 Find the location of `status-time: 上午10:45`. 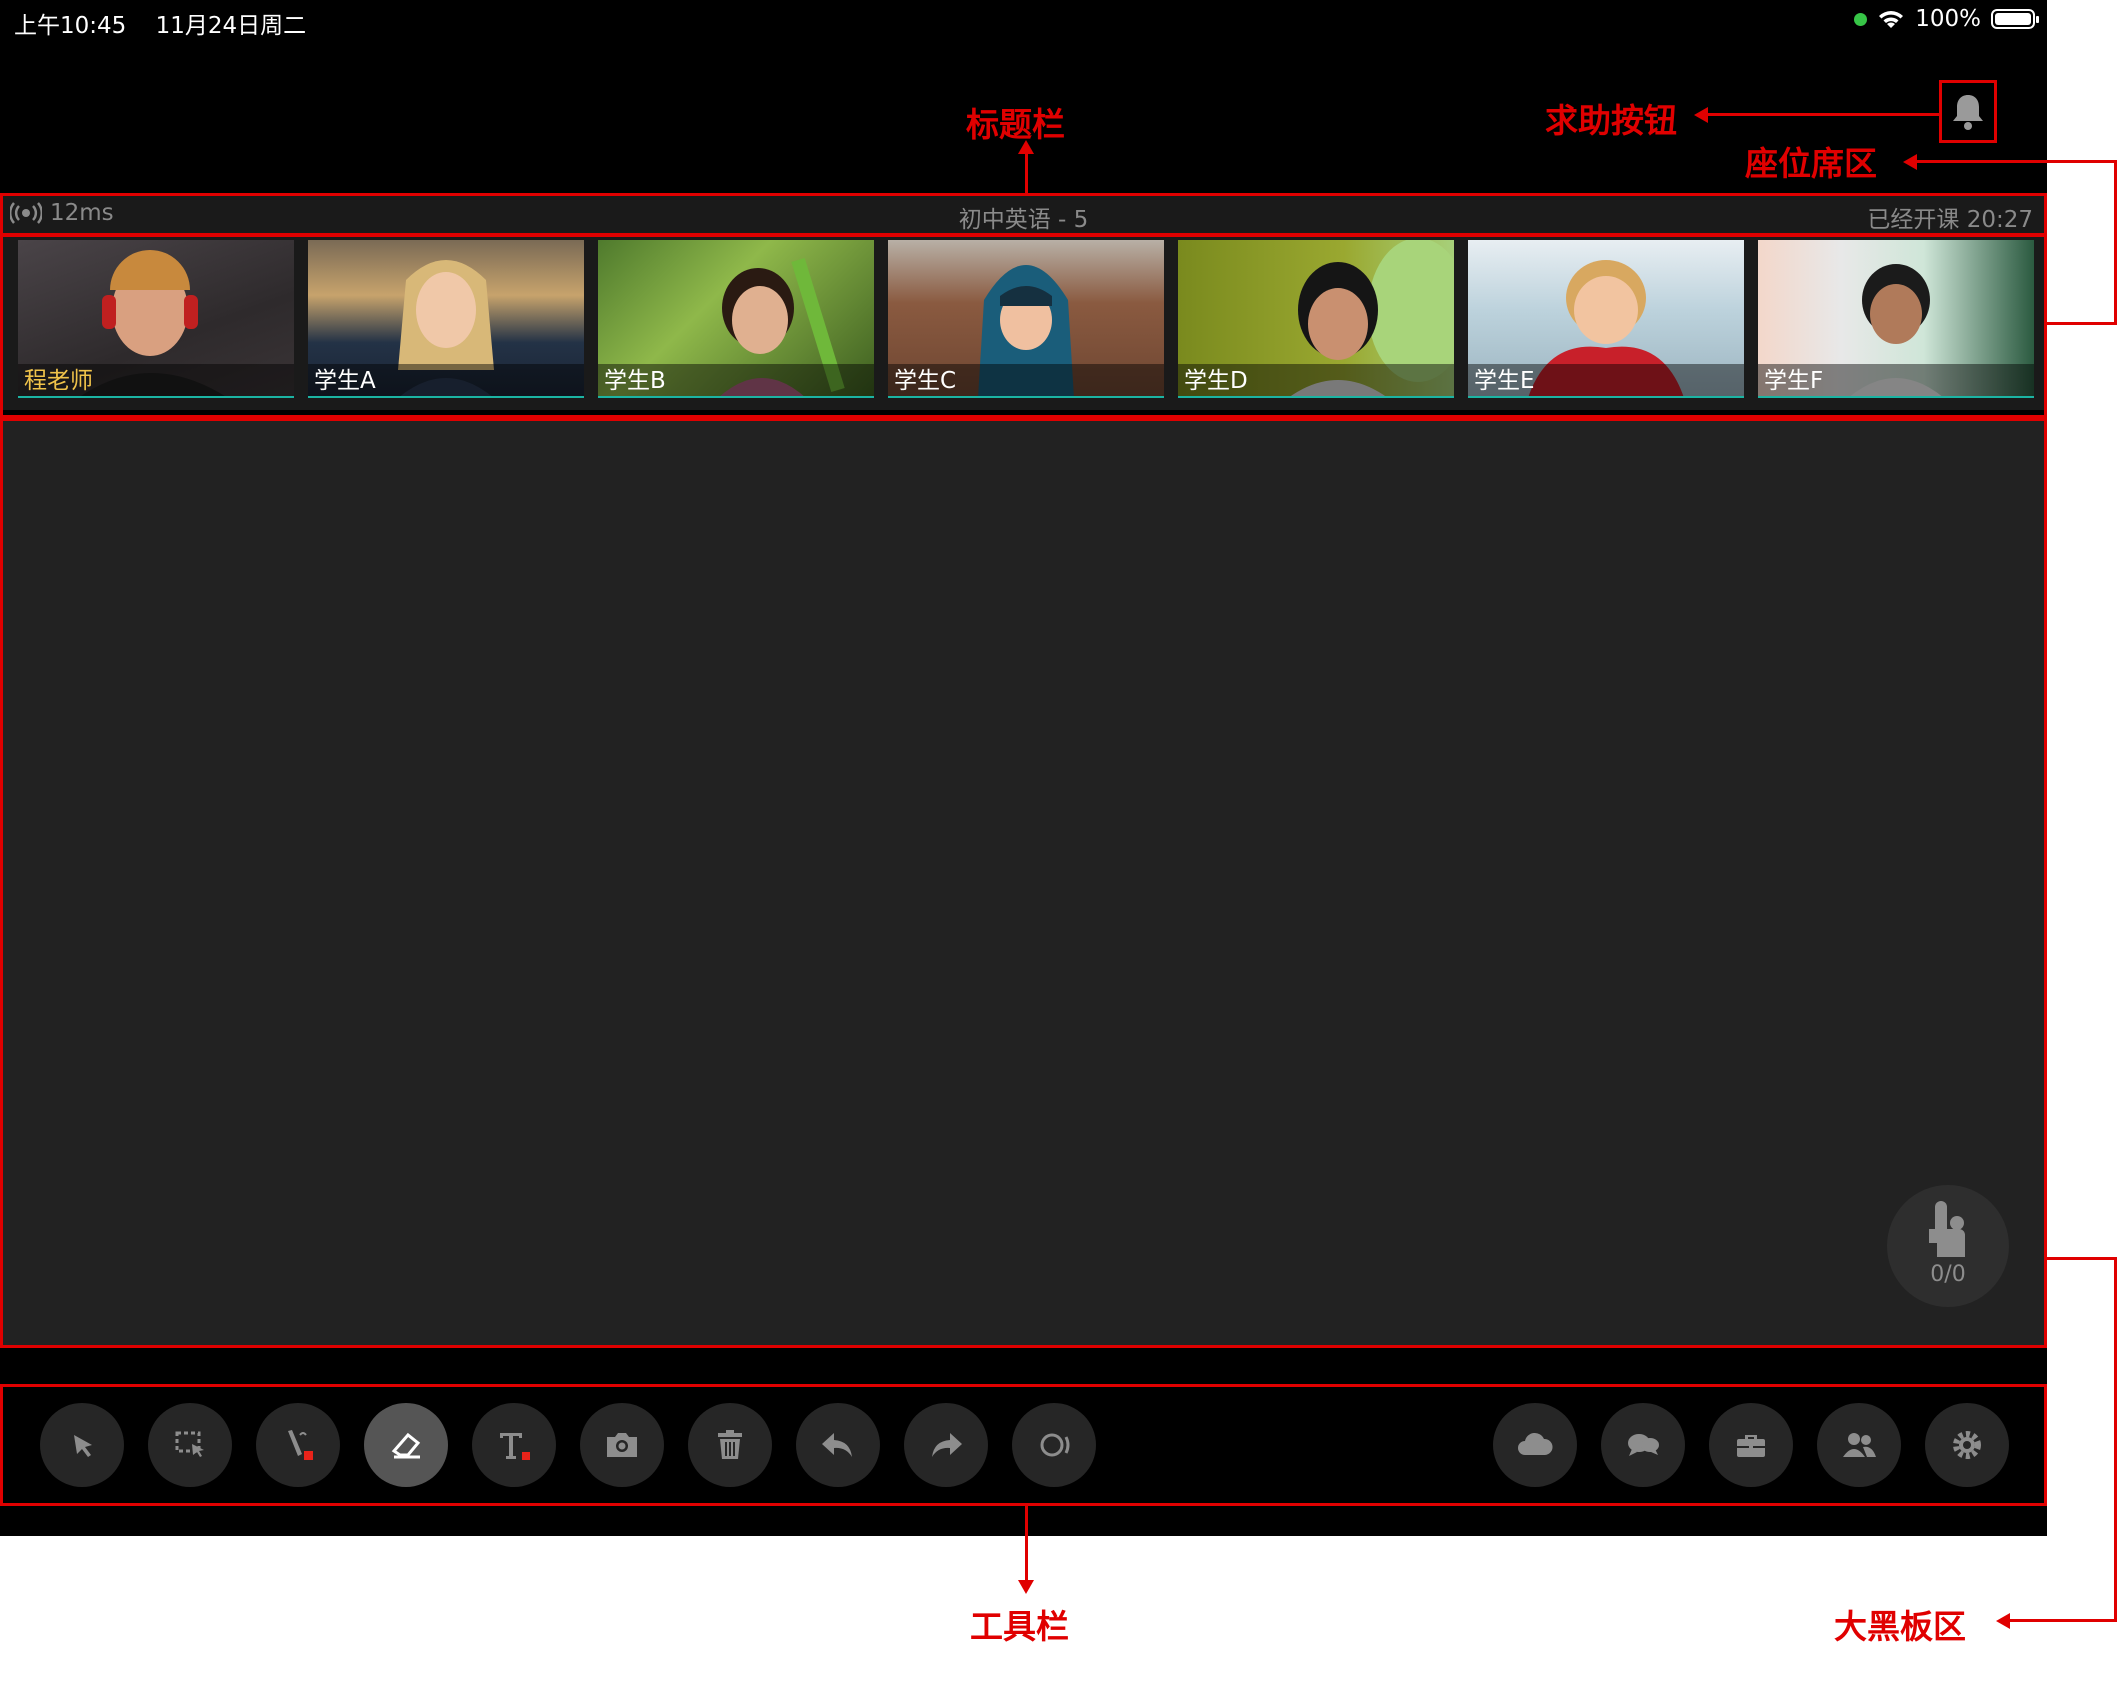

status-time: 上午10:45 is located at coordinates (70, 26).